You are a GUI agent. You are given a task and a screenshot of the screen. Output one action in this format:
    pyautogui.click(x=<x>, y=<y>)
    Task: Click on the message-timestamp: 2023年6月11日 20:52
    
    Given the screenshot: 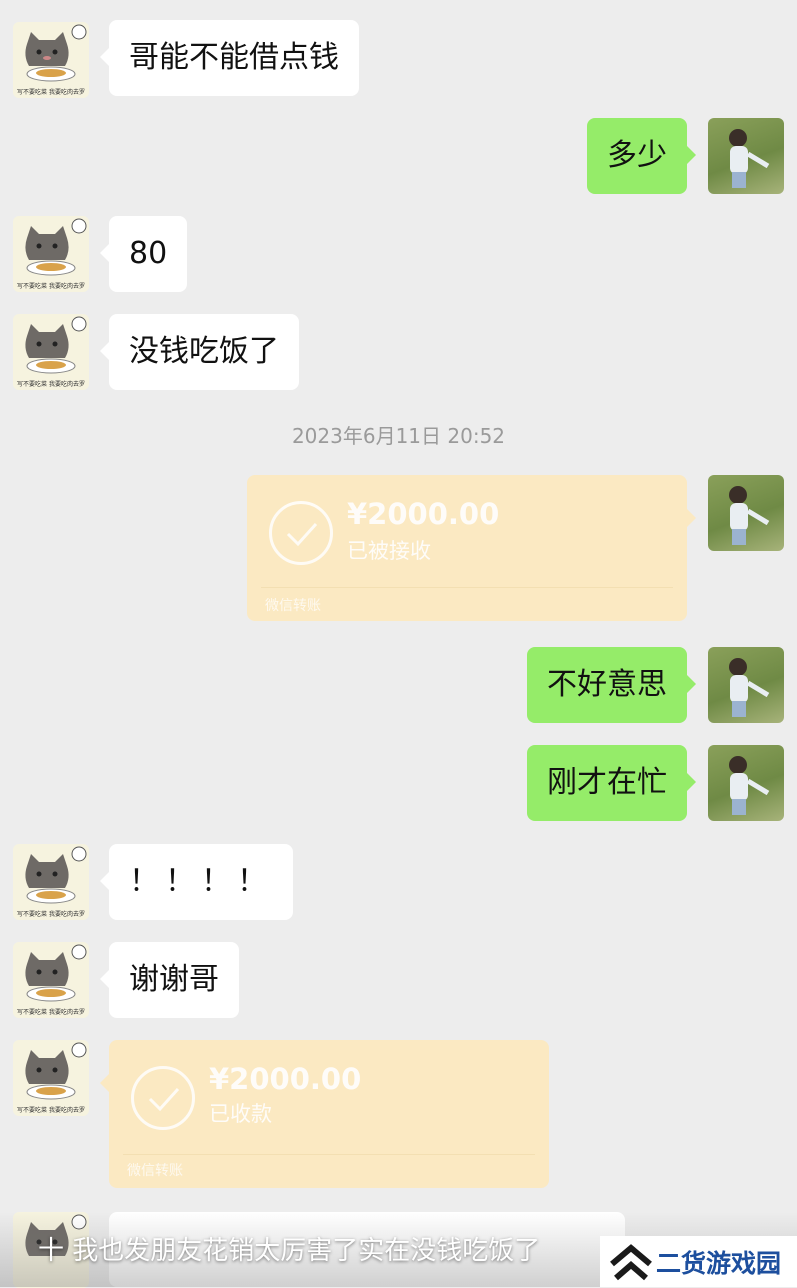 What is the action you would take?
    pyautogui.click(x=398, y=436)
    